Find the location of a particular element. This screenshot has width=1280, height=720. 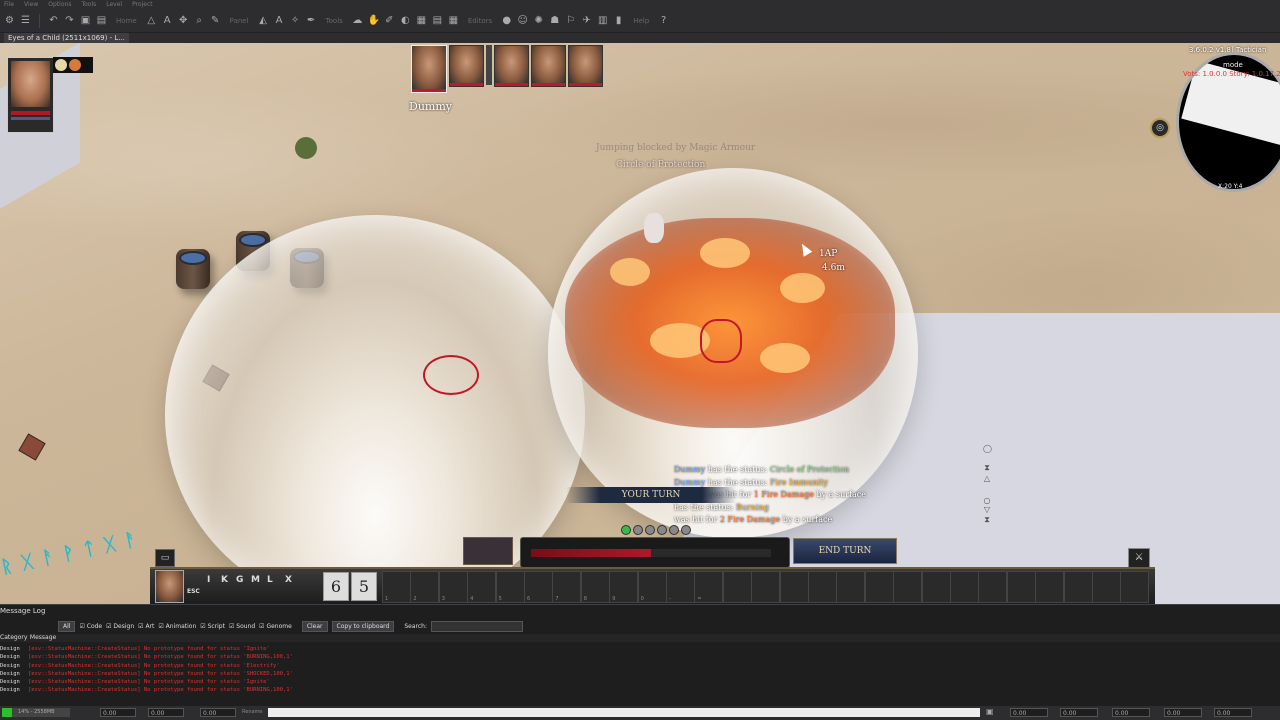

hotbar-slot-number: 5 is located at coordinates (364, 586).